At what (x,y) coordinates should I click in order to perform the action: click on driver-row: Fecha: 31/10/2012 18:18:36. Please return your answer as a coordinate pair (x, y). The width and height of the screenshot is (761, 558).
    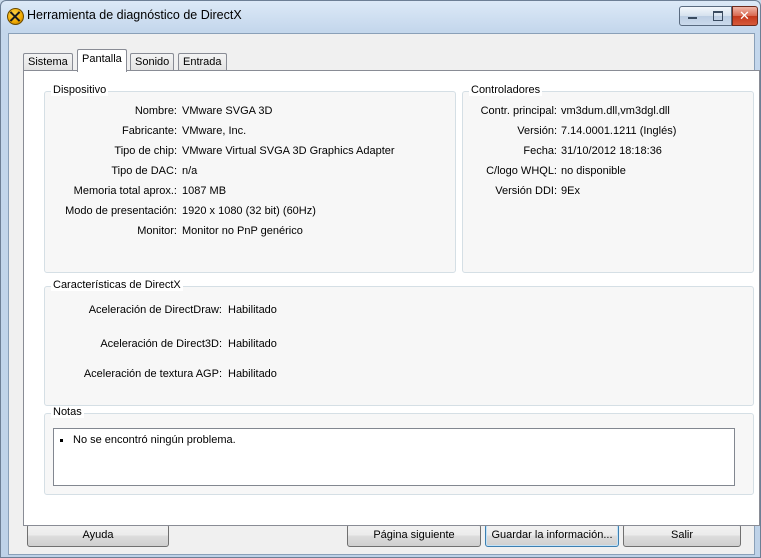
    Looking at the image, I should click on (608, 153).